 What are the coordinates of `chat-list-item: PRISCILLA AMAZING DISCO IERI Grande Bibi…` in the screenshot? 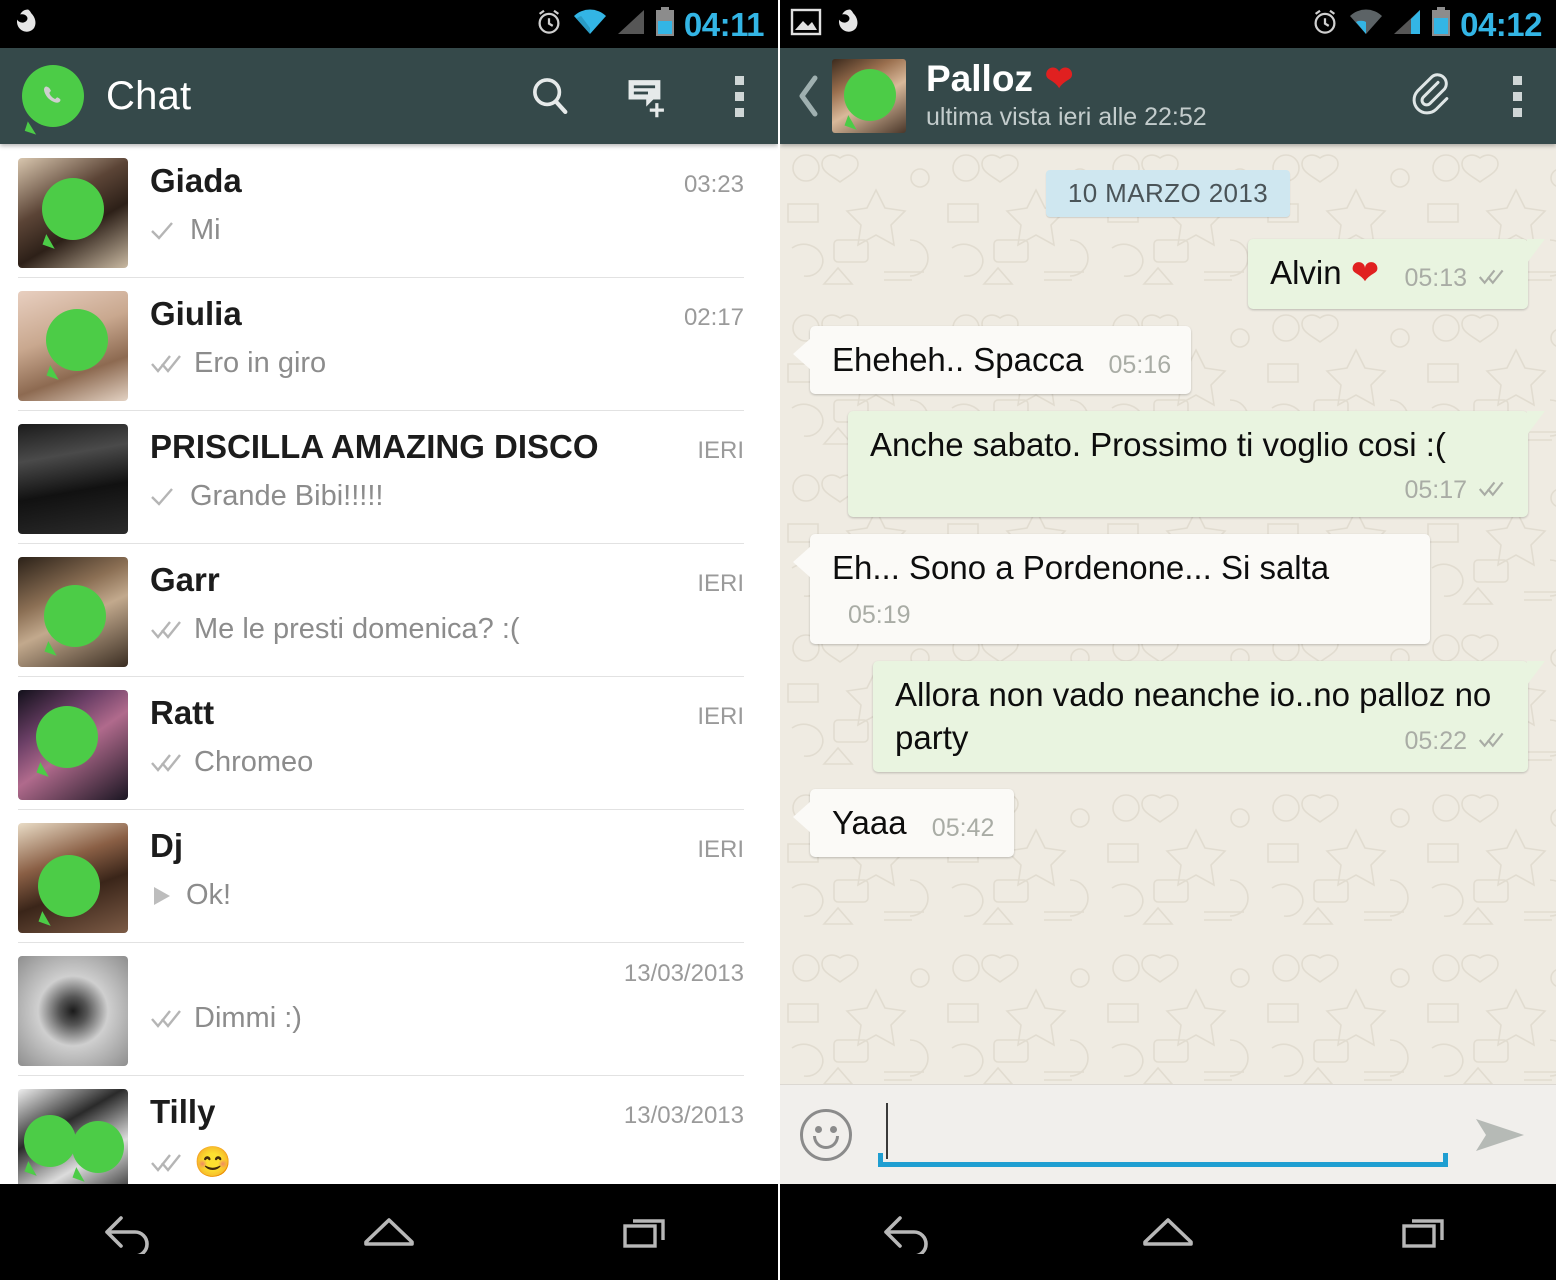 It's located at (389, 476).